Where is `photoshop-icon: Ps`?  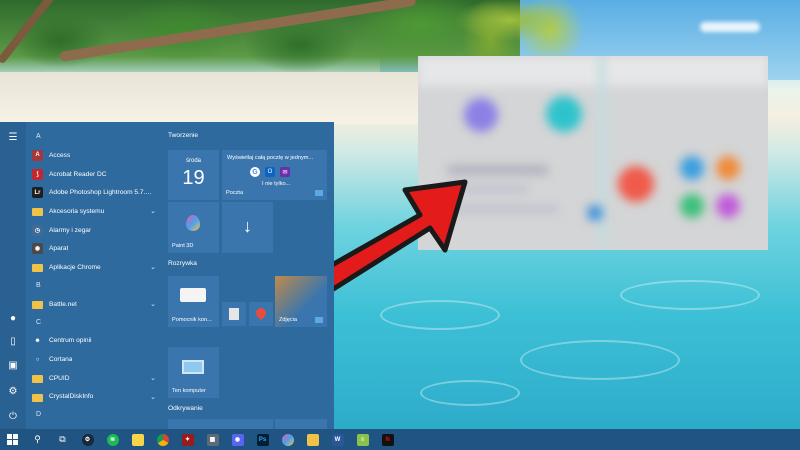 photoshop-icon: Ps is located at coordinates (262, 439).